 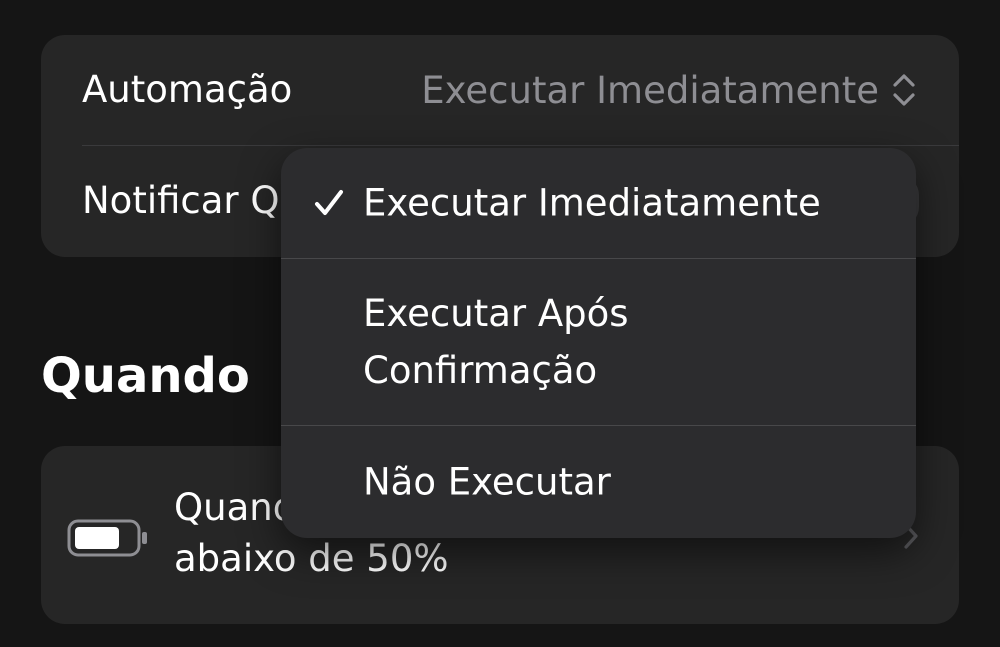 I want to click on chevron-up-down-icon, so click(x=904, y=90).